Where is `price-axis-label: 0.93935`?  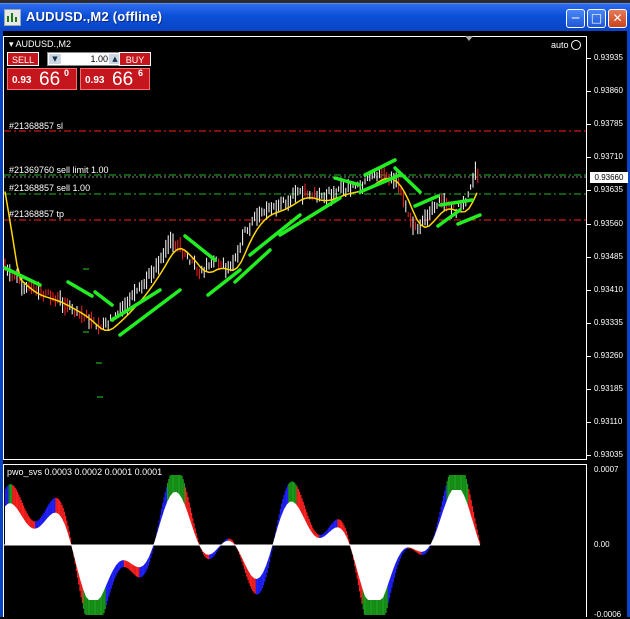 price-axis-label: 0.93935 is located at coordinates (608, 57).